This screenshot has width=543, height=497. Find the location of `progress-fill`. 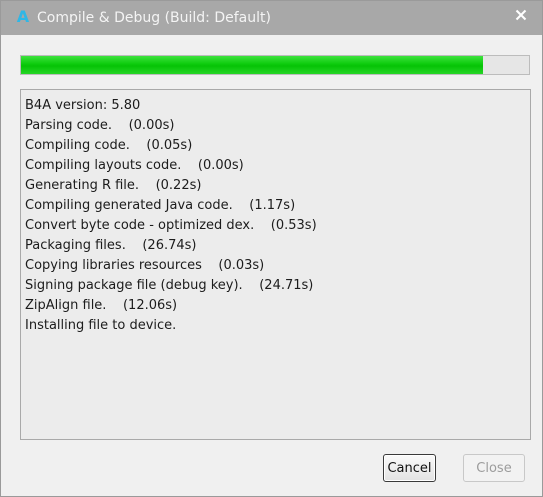

progress-fill is located at coordinates (252, 65).